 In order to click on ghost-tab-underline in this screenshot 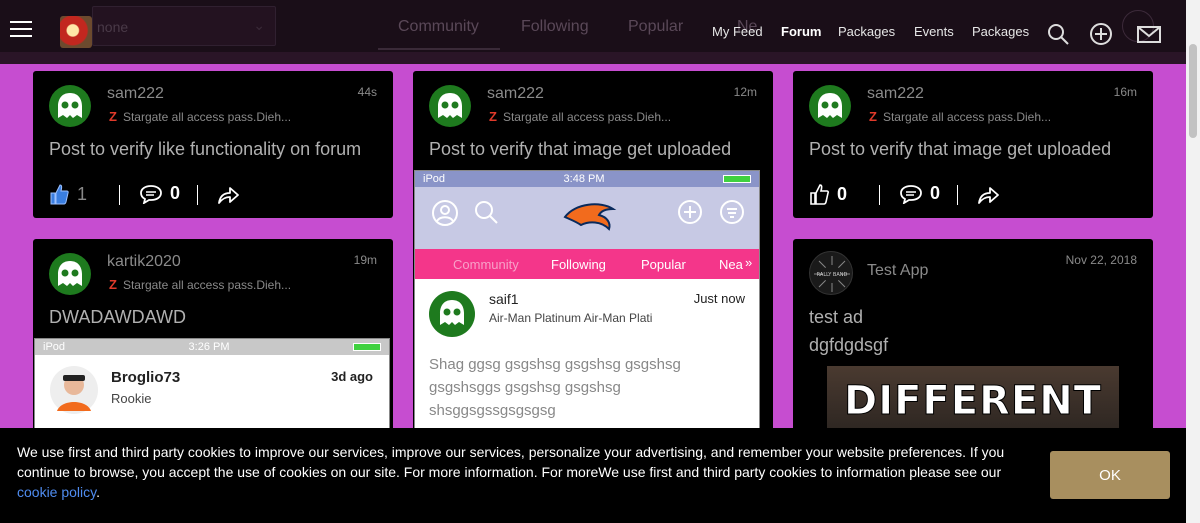, I will do `click(439, 49)`.